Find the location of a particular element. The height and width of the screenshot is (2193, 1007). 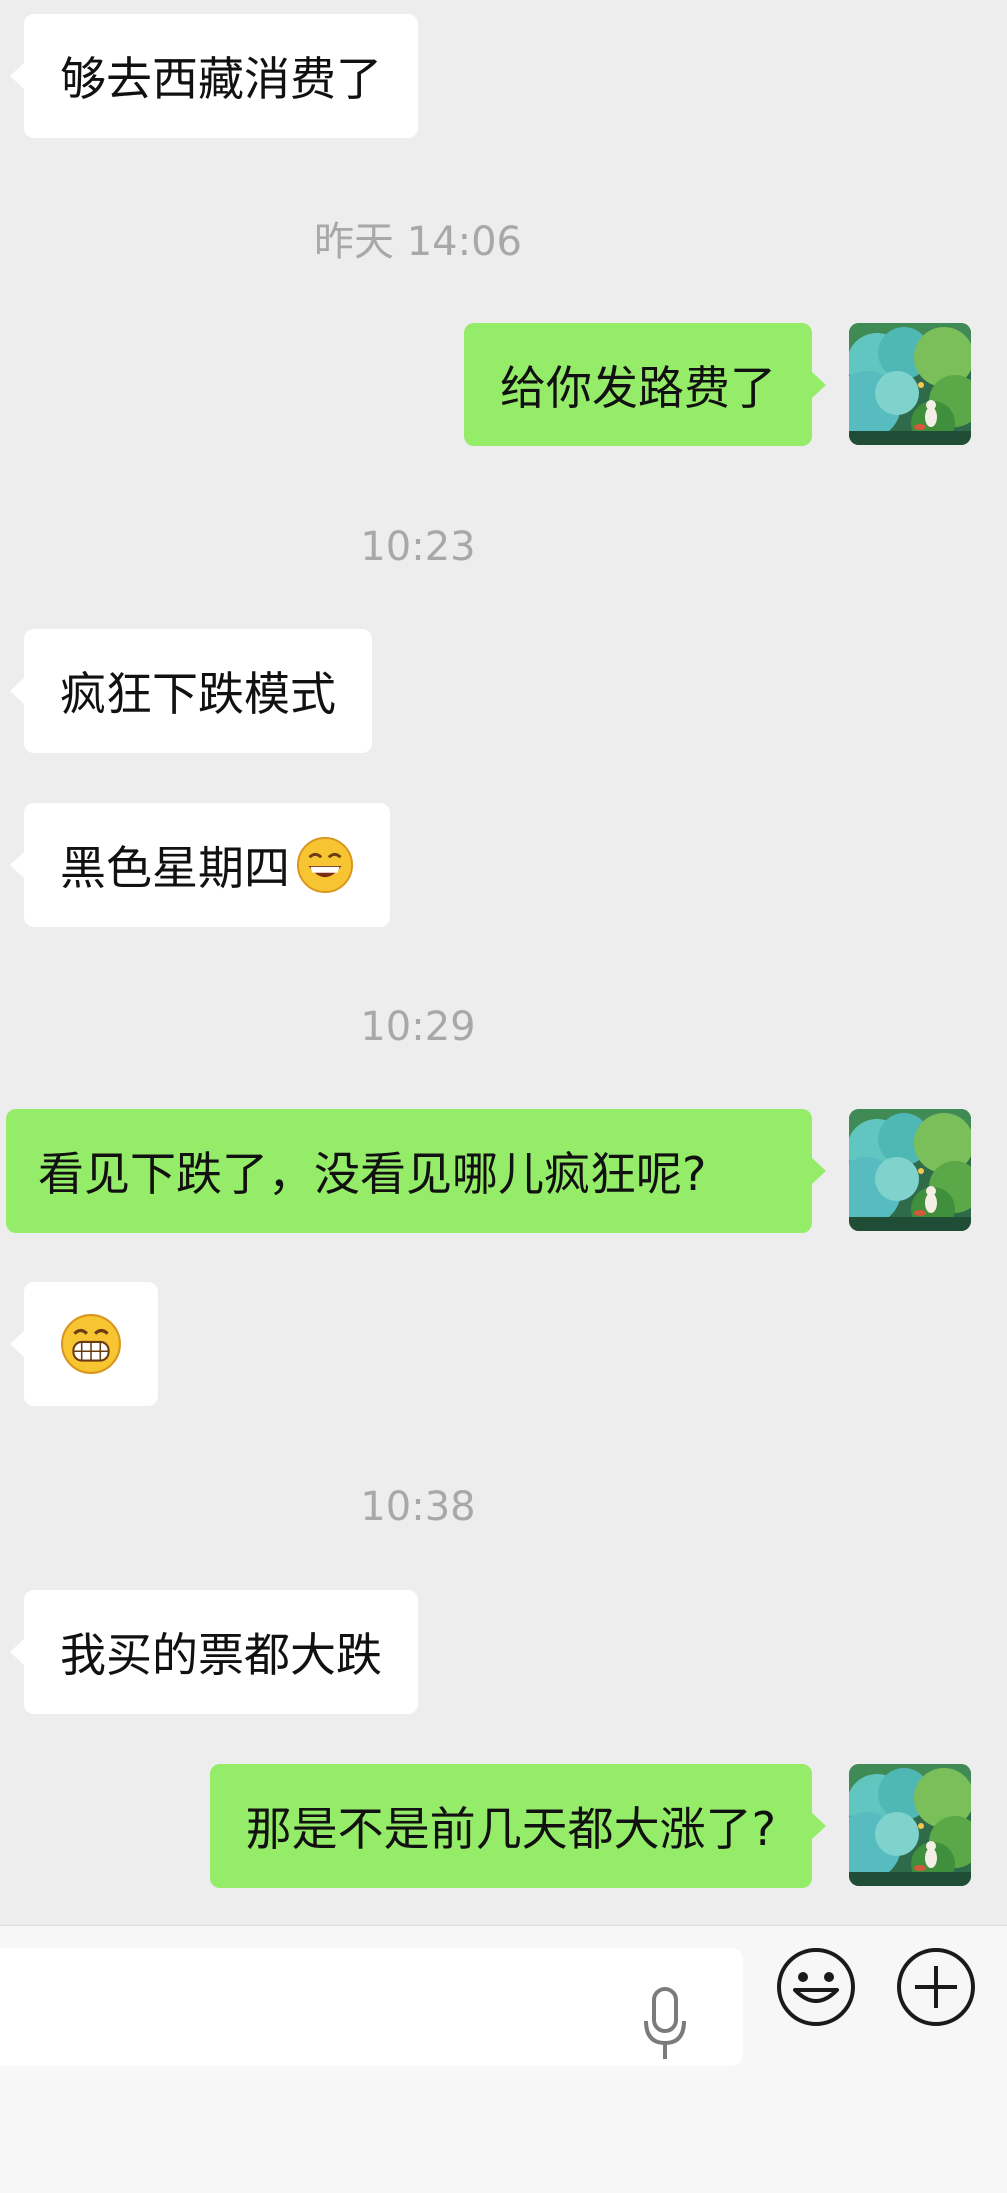

input-bar is located at coordinates (503, 2059).